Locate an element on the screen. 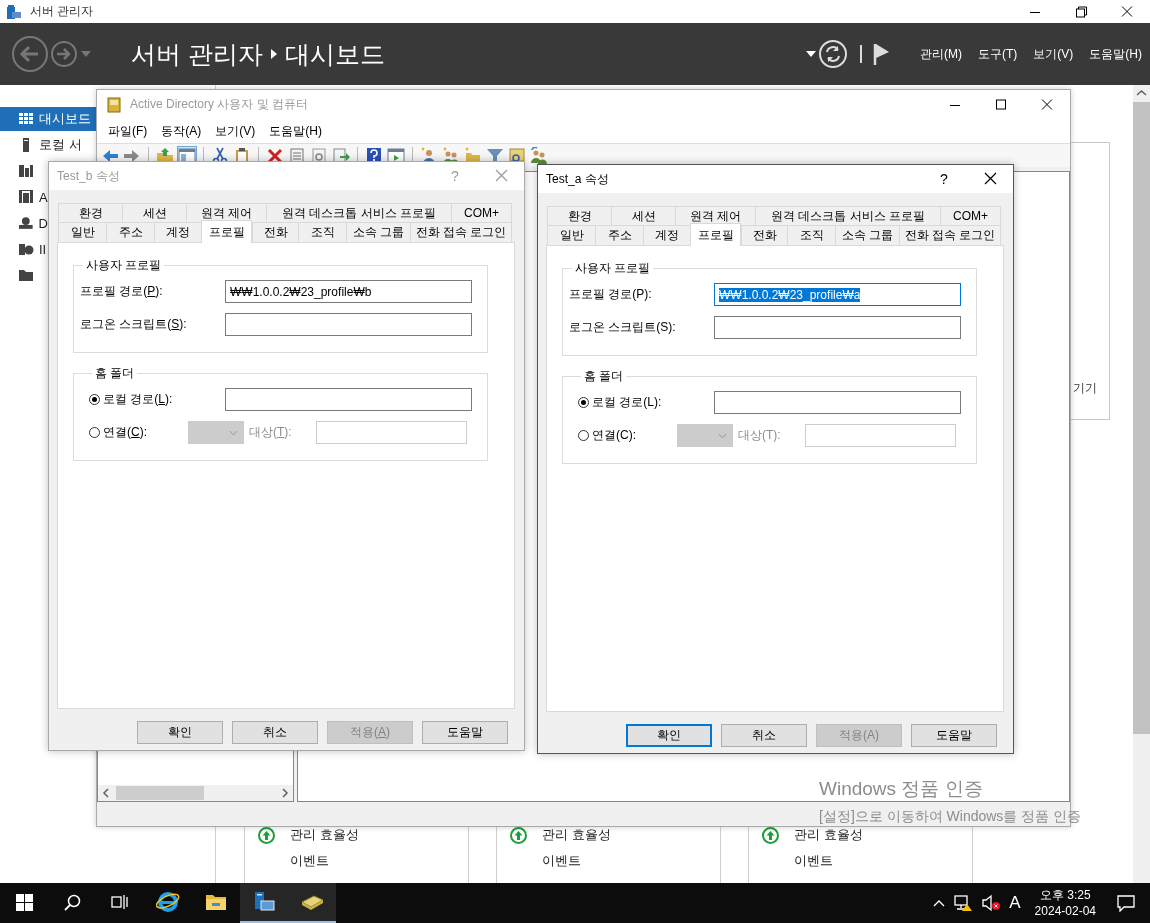  chevron-down-icon is located at coordinates (722, 435).